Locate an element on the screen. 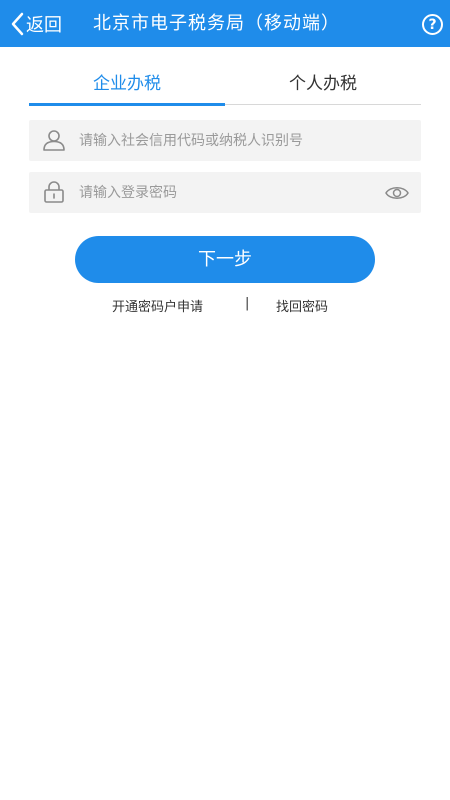  footer-links: 开通密码户申请 | 找回密码 is located at coordinates (225, 306).